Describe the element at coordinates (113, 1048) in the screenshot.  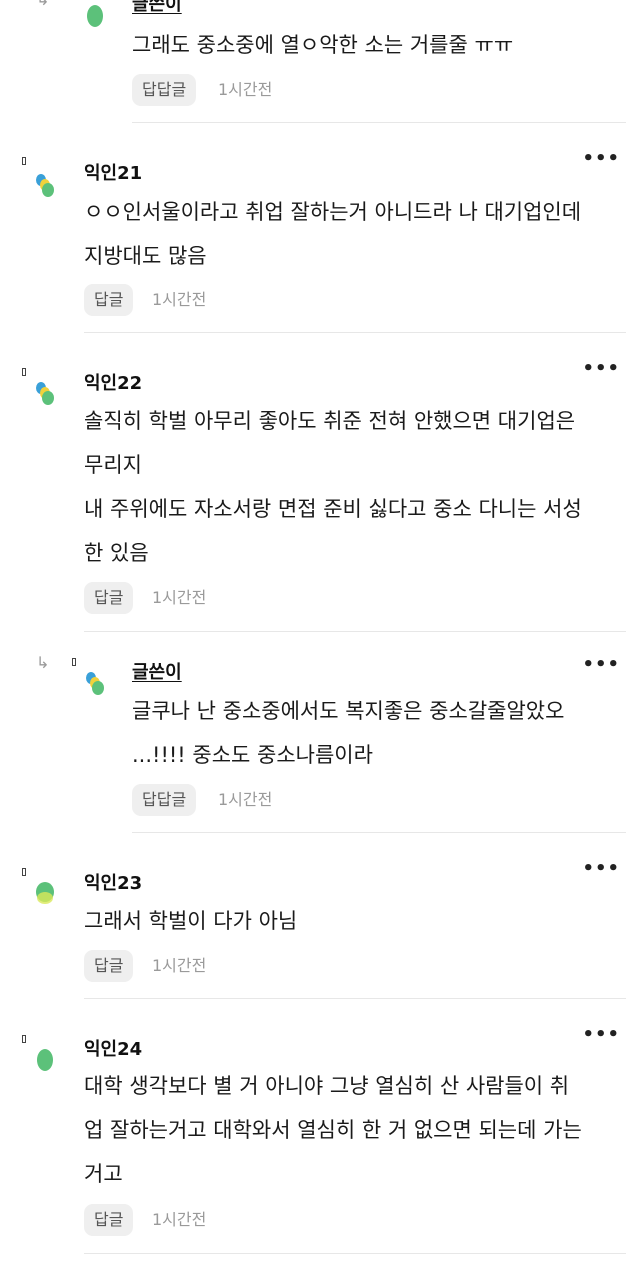
I see `author-name: 익인24` at that location.